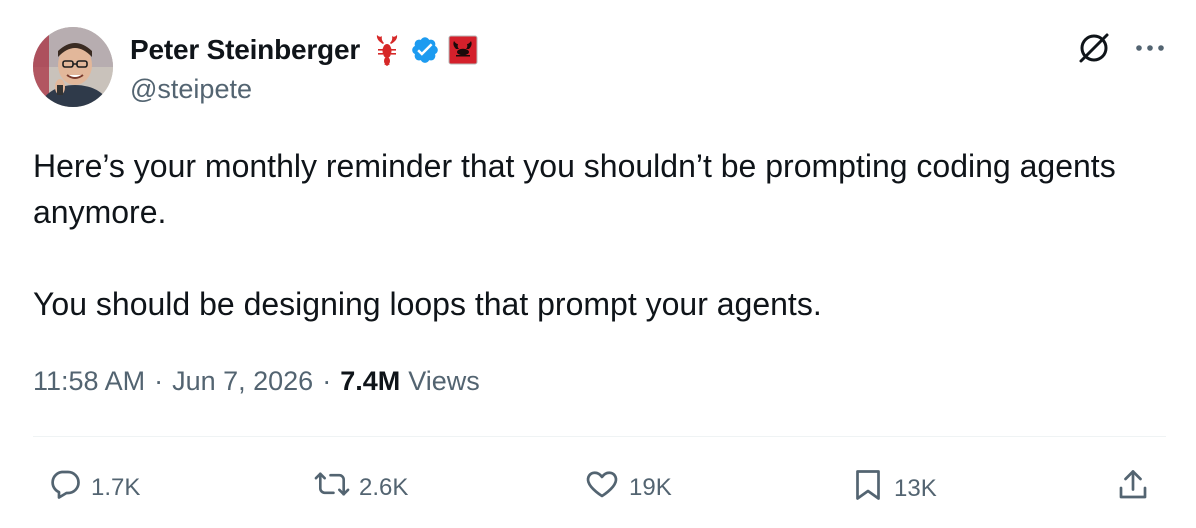 This screenshot has width=1196, height=528. What do you see at coordinates (599, 436) in the screenshot?
I see `divider` at bounding box center [599, 436].